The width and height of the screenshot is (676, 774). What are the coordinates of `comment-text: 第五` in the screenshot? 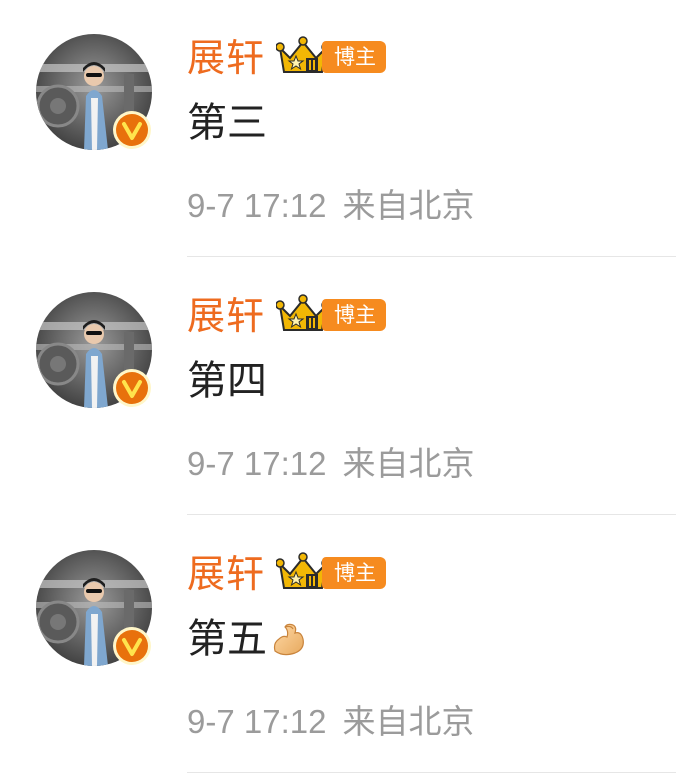 It's located at (248, 639).